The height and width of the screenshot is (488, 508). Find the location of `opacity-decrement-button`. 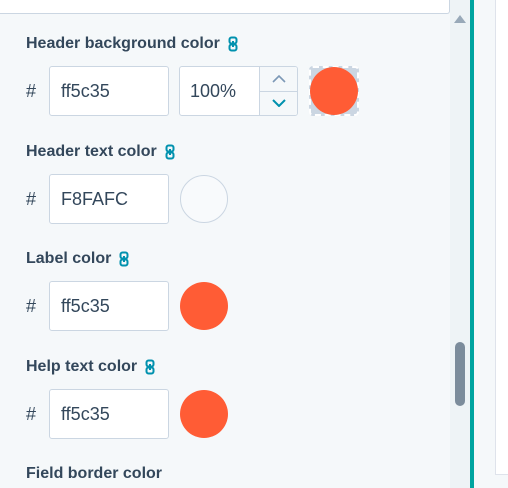

opacity-decrement-button is located at coordinates (278, 103).